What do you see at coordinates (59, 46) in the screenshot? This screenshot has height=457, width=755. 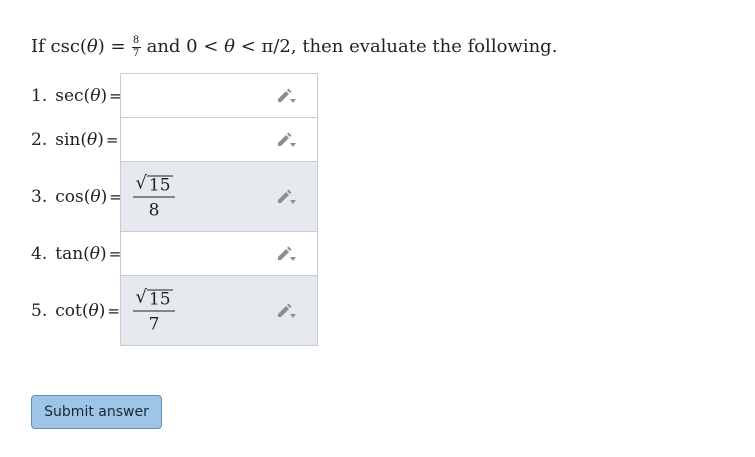 I see `prompt-prefix: If csc(` at bounding box center [59, 46].